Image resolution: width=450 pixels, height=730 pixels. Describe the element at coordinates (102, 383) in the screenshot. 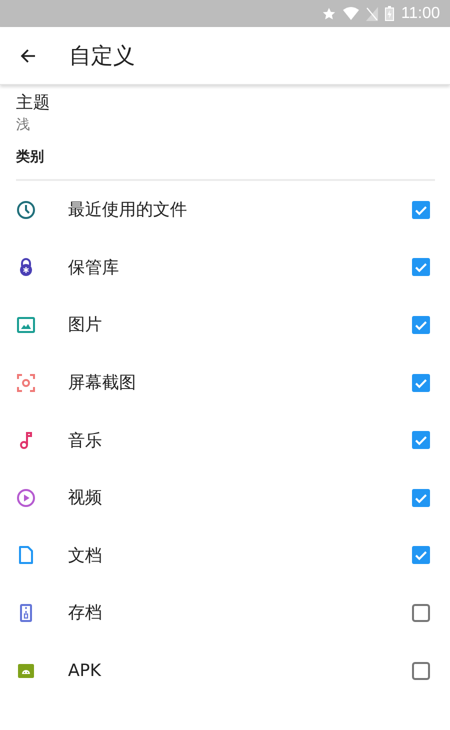

I see `category-label: 屏幕截图` at that location.